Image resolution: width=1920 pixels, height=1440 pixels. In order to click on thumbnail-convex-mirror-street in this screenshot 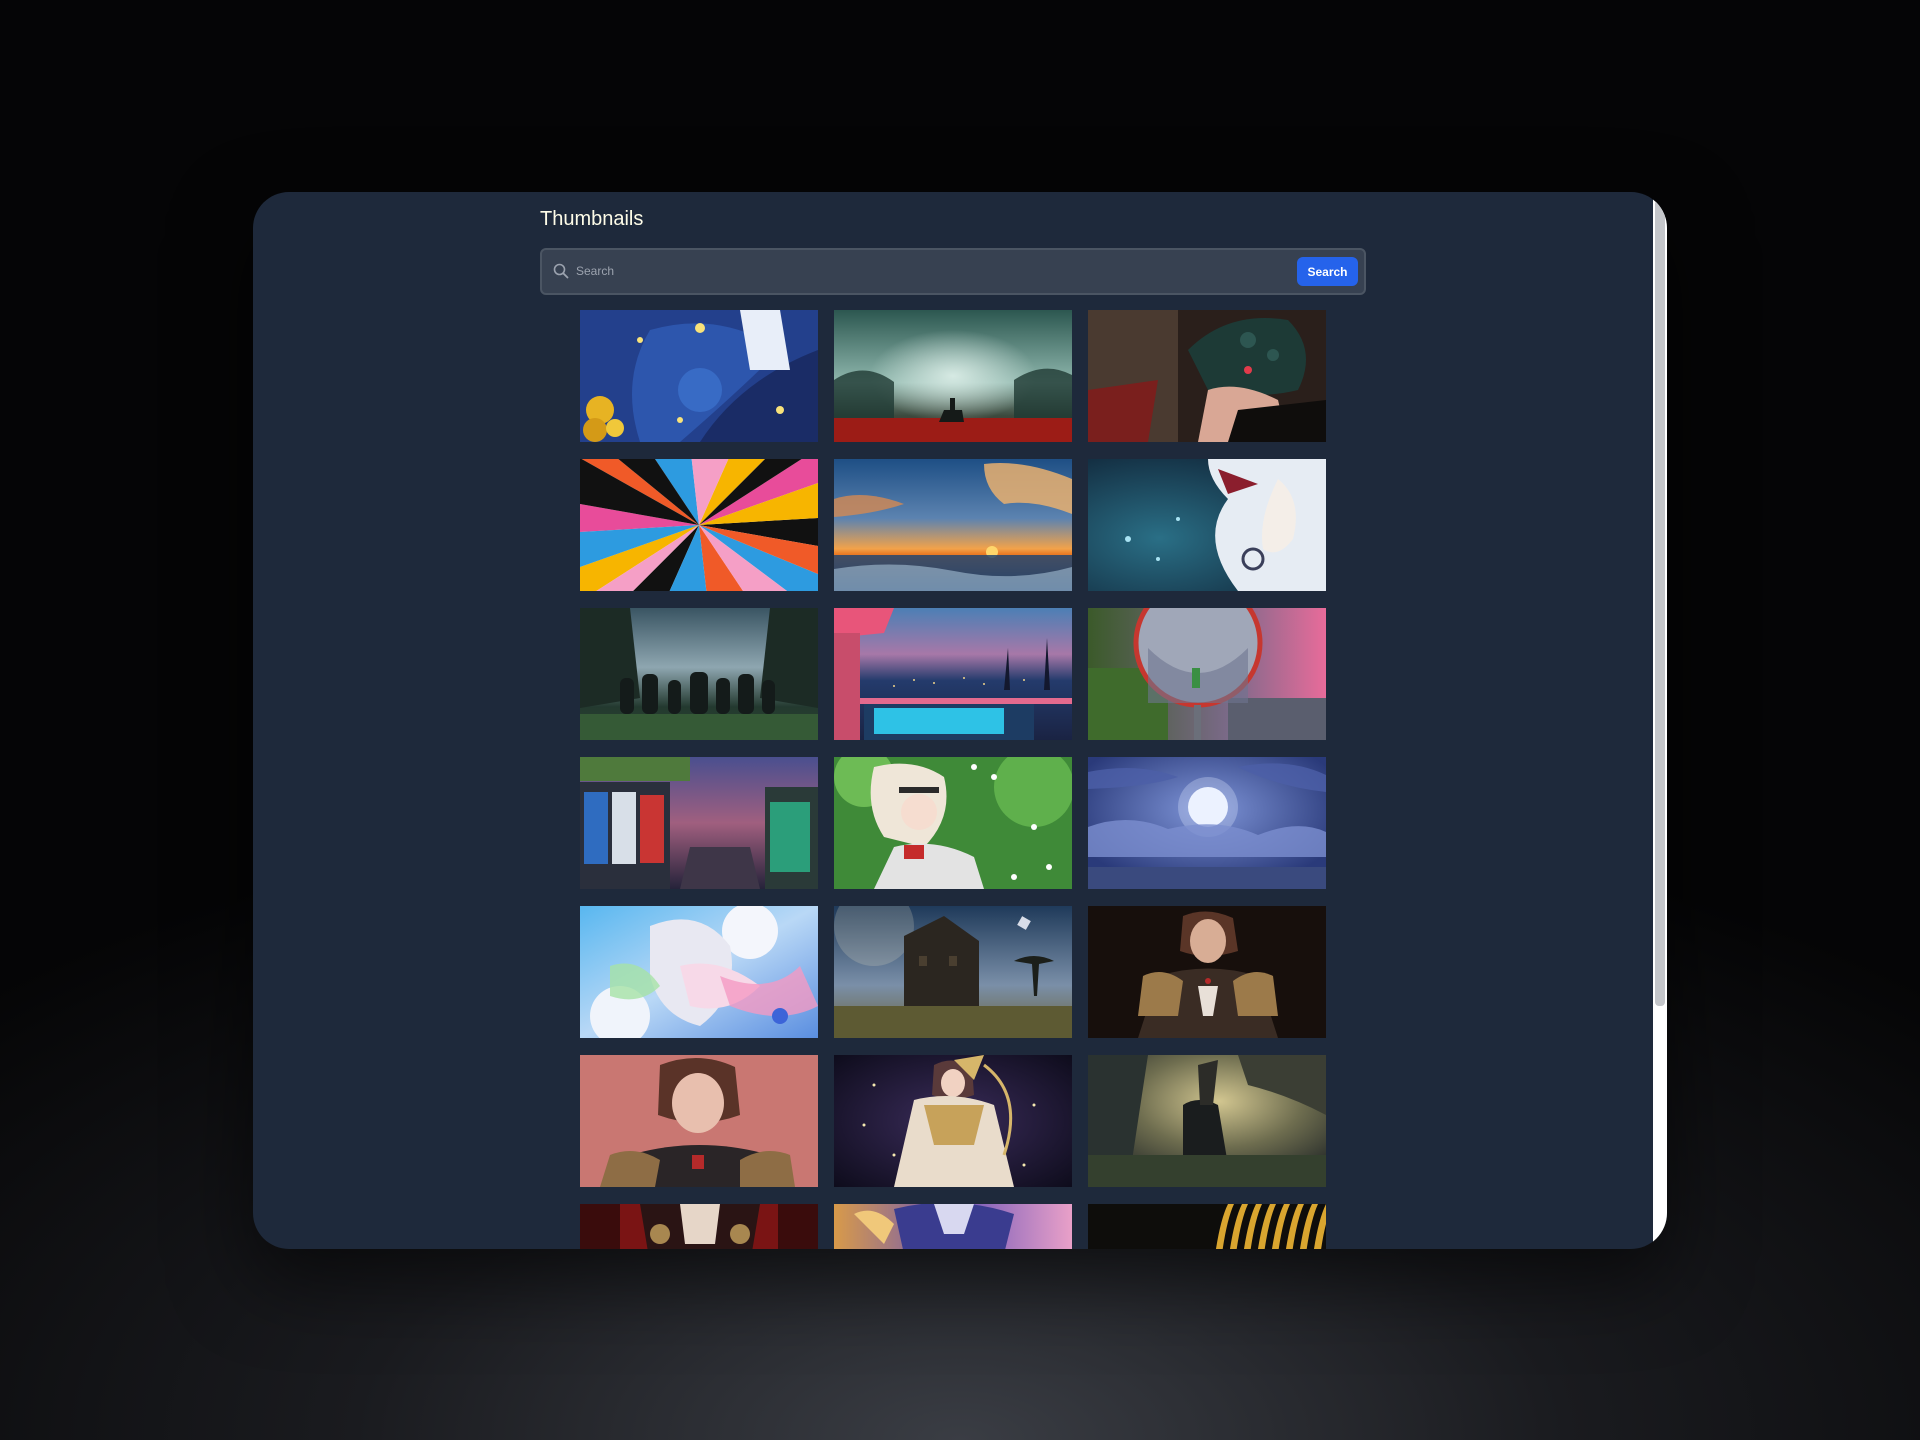, I will do `click(1207, 674)`.